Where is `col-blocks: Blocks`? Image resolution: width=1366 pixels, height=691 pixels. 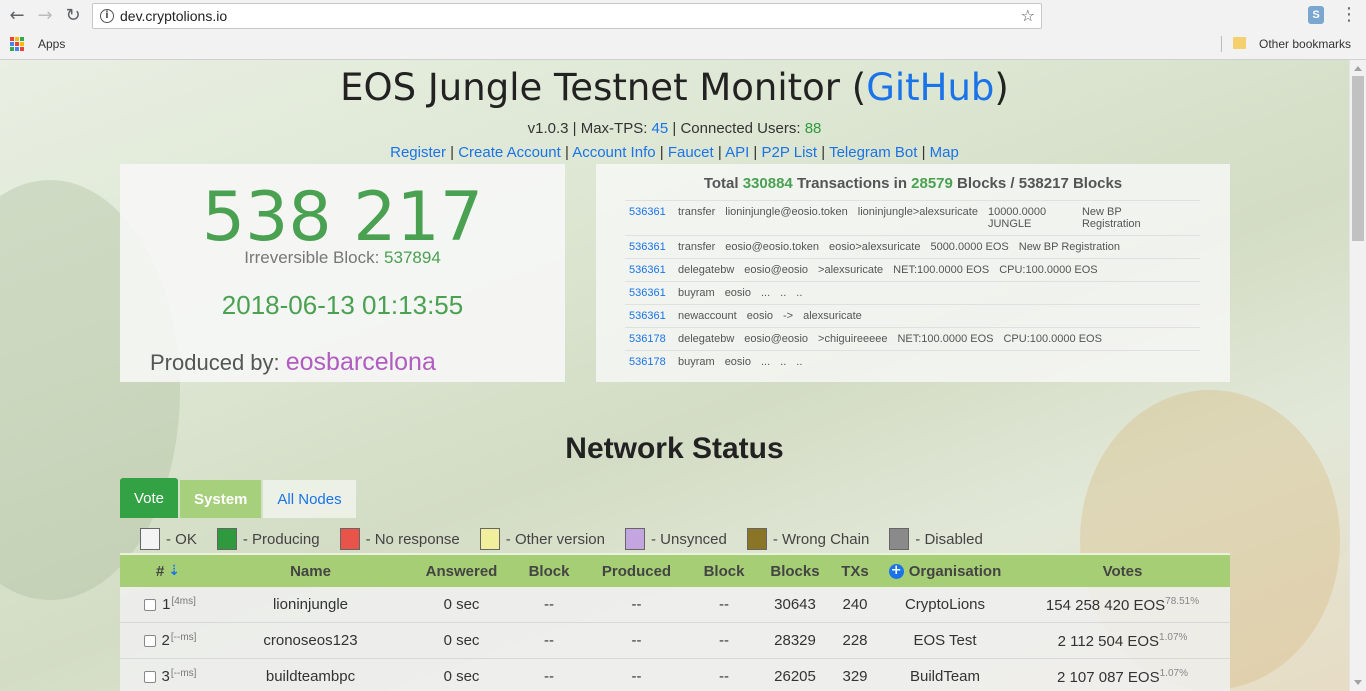
col-blocks: Blocks is located at coordinates (795, 571).